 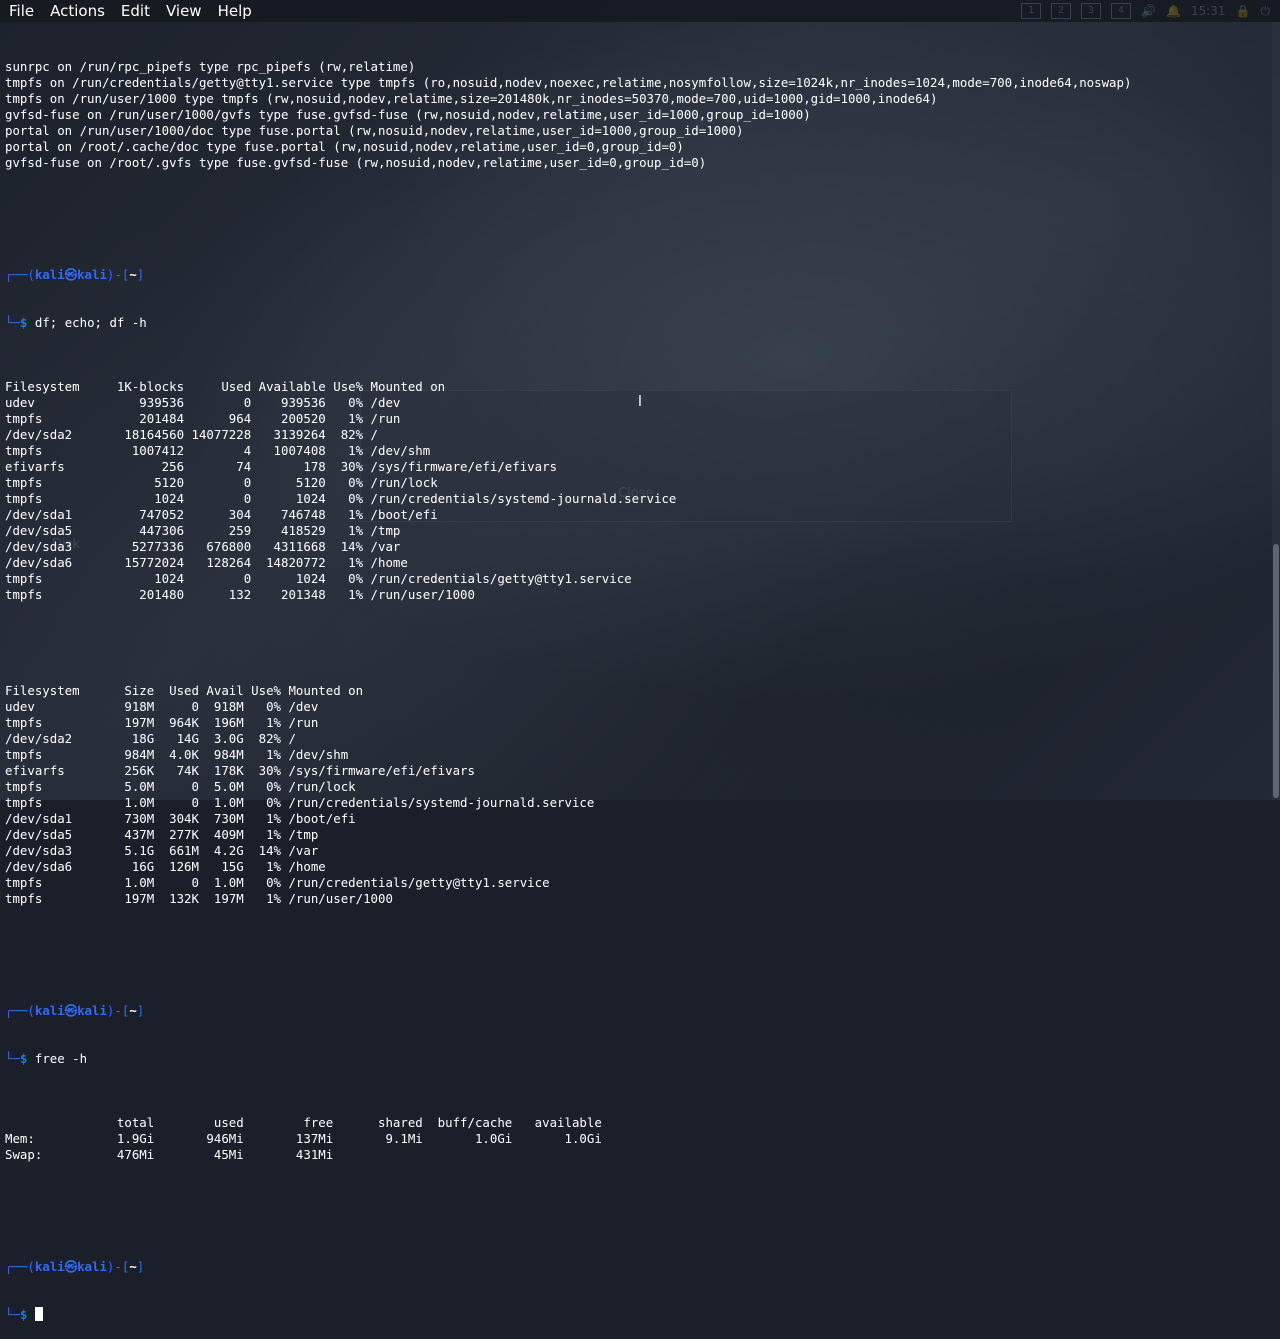 I want to click on menu-file: File, so click(x=20, y=11).